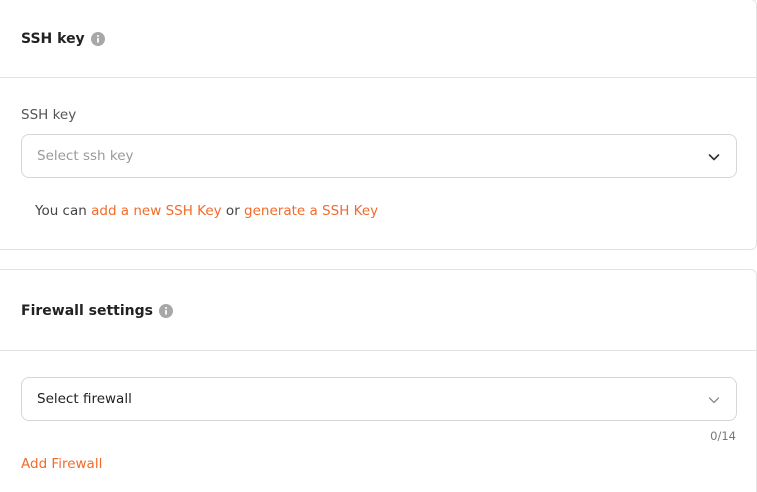  What do you see at coordinates (85, 156) in the screenshot?
I see `ssh-key-select-placeholder: Select ssh key` at bounding box center [85, 156].